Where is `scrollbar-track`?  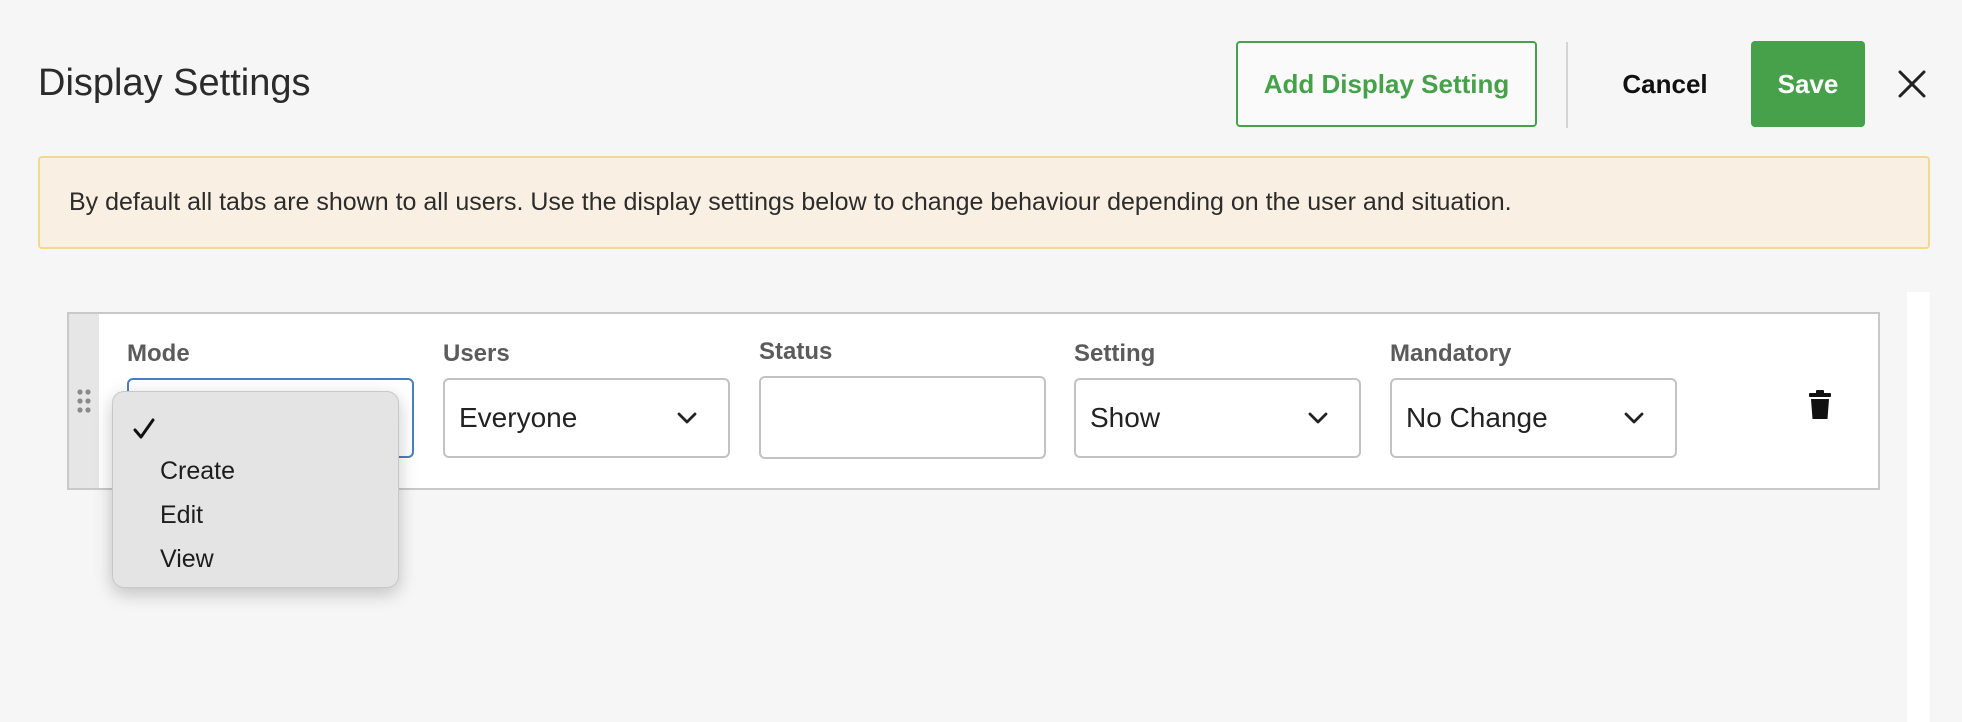 scrollbar-track is located at coordinates (1918, 507).